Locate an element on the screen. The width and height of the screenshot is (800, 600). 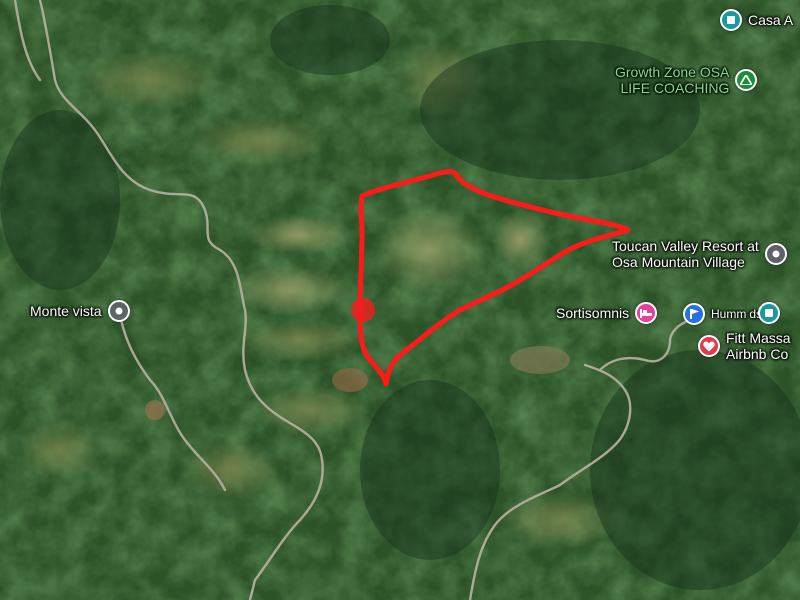
poi-label-line2: LIFE COACHING is located at coordinates (675, 88).